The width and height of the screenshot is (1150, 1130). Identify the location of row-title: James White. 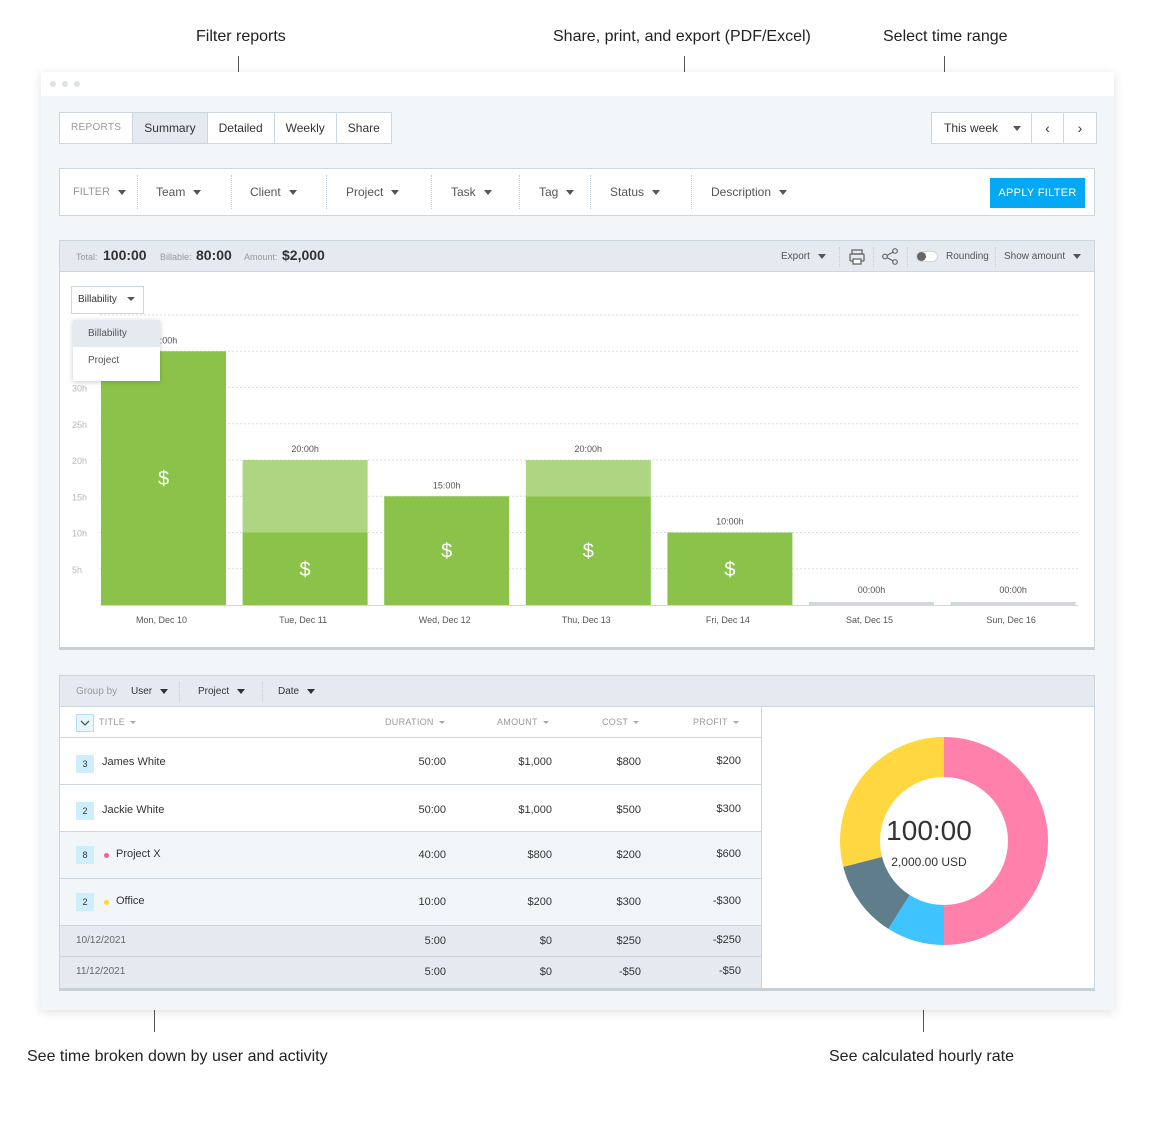
(134, 762).